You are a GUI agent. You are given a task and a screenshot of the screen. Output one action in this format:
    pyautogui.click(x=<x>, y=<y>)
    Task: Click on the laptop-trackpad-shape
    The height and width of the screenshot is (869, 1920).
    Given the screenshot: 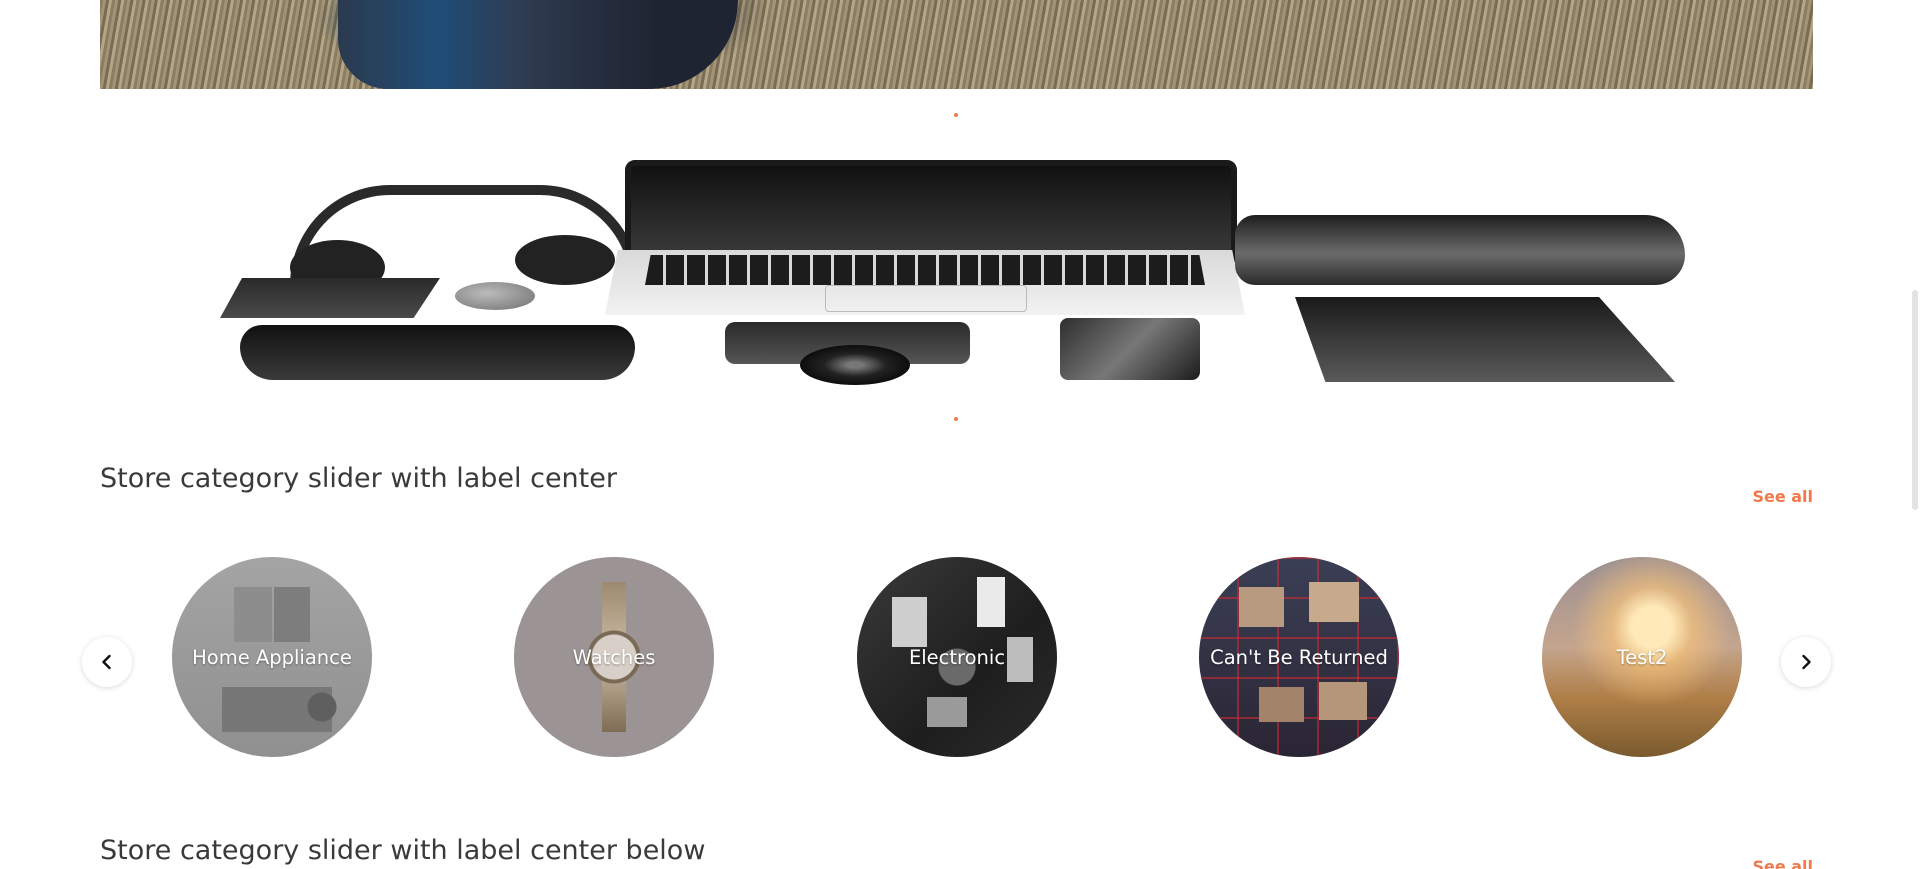 What is the action you would take?
    pyautogui.click(x=926, y=298)
    